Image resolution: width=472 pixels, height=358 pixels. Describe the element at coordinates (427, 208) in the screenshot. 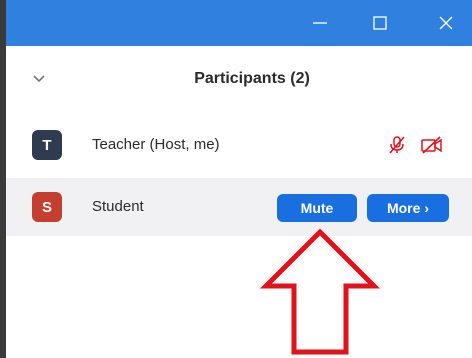

I see `chevron-right-icon: ›` at that location.